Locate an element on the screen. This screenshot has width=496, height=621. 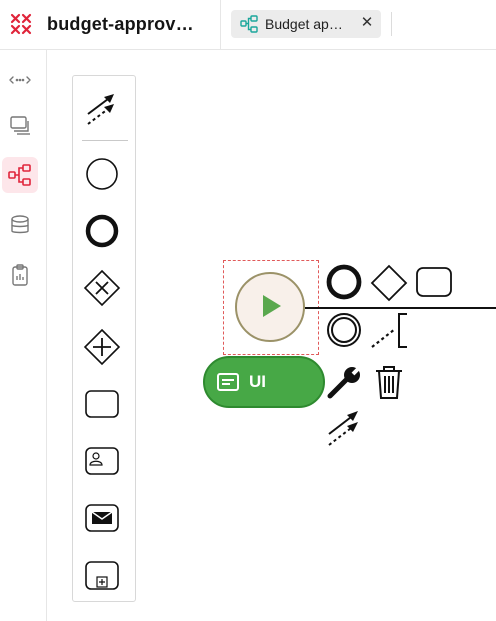
append-task-icon is located at coordinates (434, 282).